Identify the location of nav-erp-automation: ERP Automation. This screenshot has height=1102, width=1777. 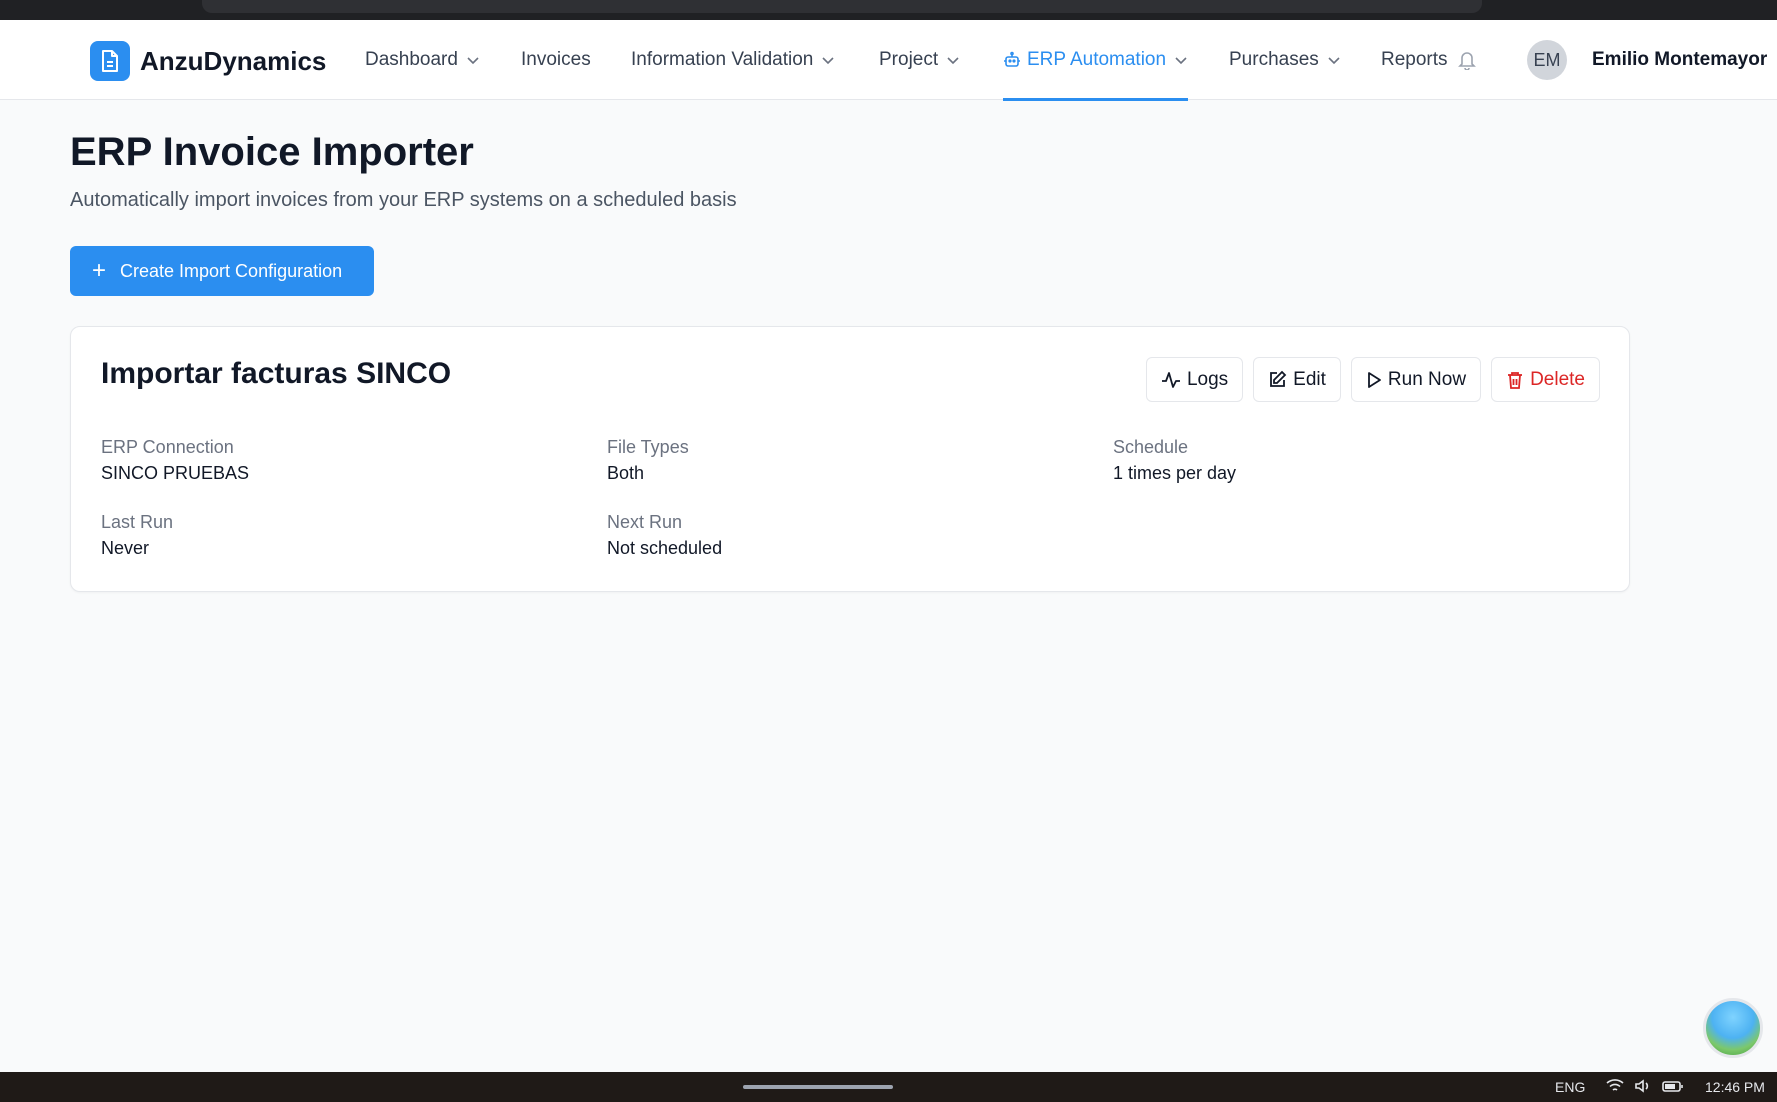
(1096, 60).